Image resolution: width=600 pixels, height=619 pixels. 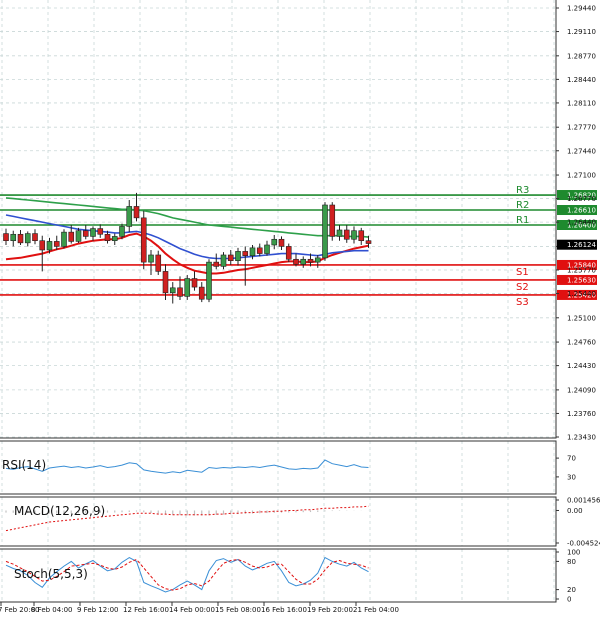 What do you see at coordinates (581, 223) in the screenshot?
I see `price-tick-label: 1.26440` at bounding box center [581, 223].